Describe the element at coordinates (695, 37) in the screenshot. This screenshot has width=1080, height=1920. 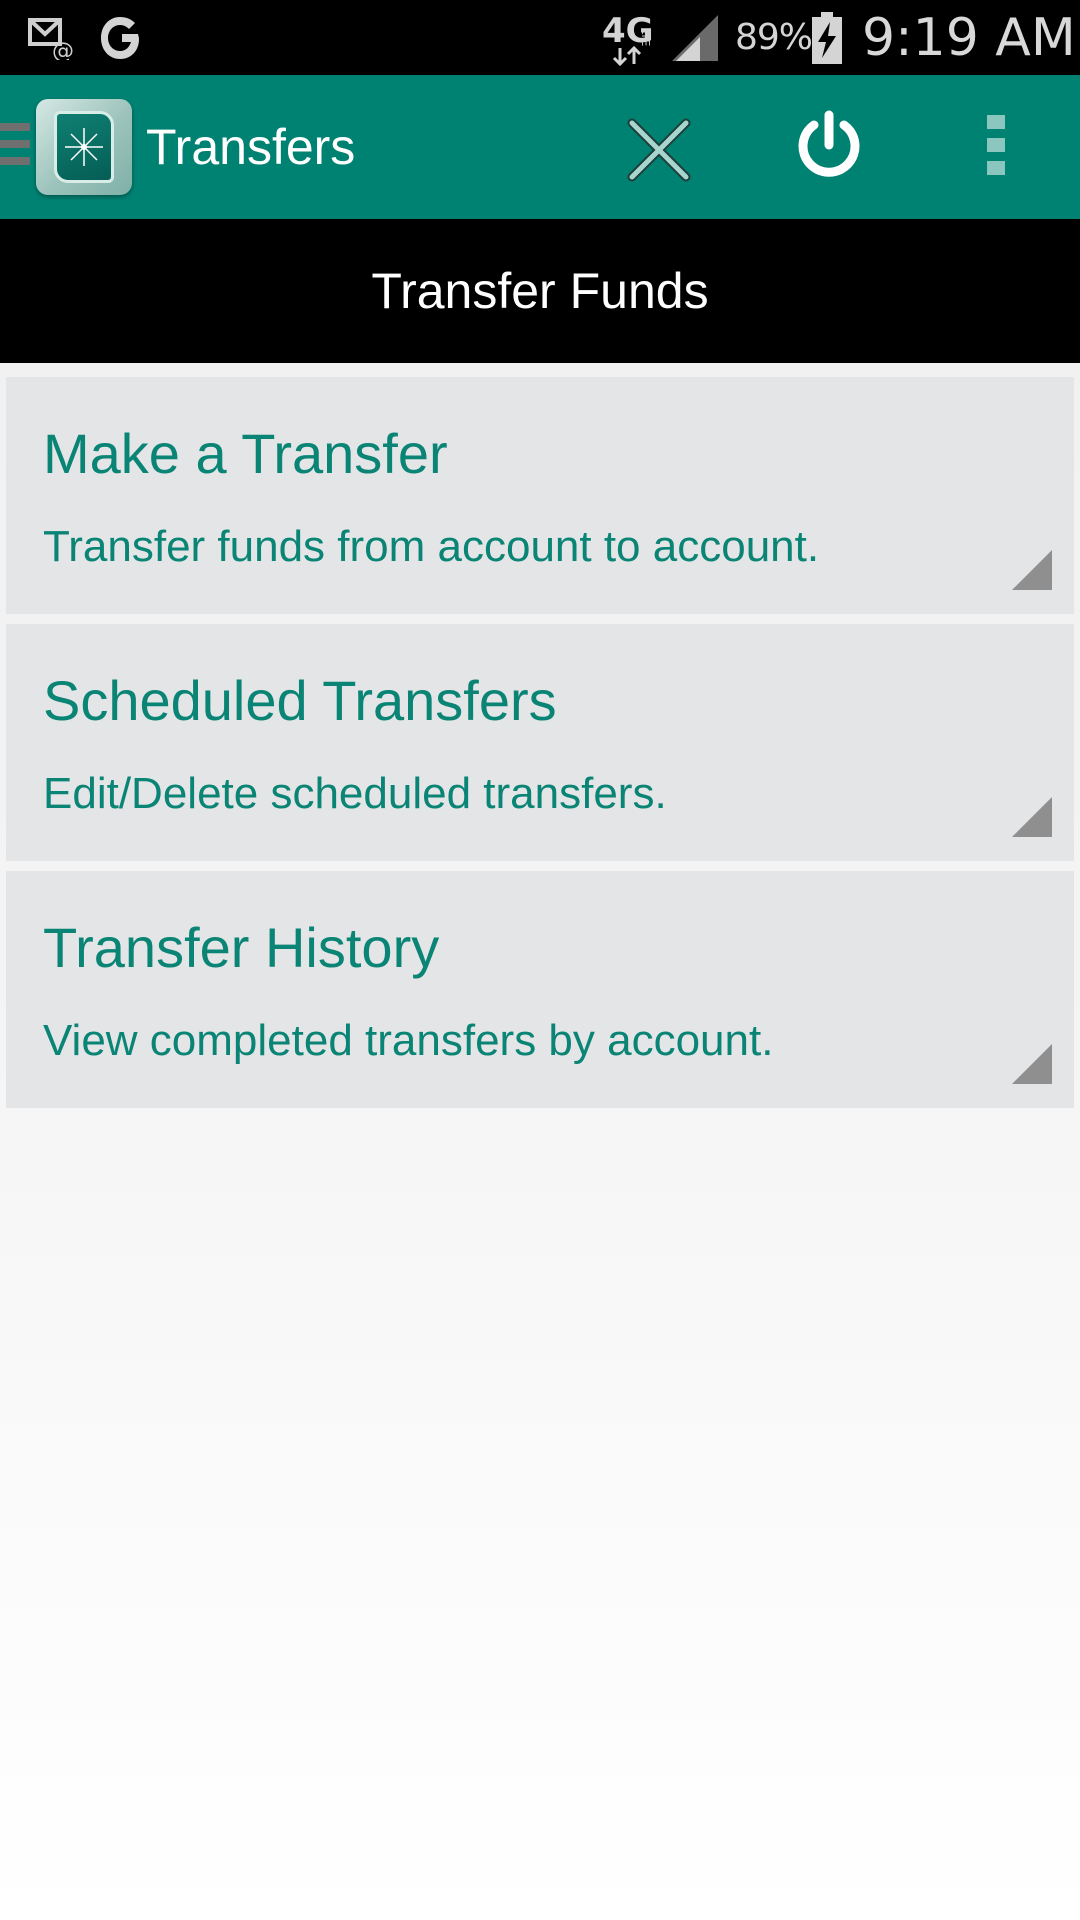
I see `signal-icon` at that location.